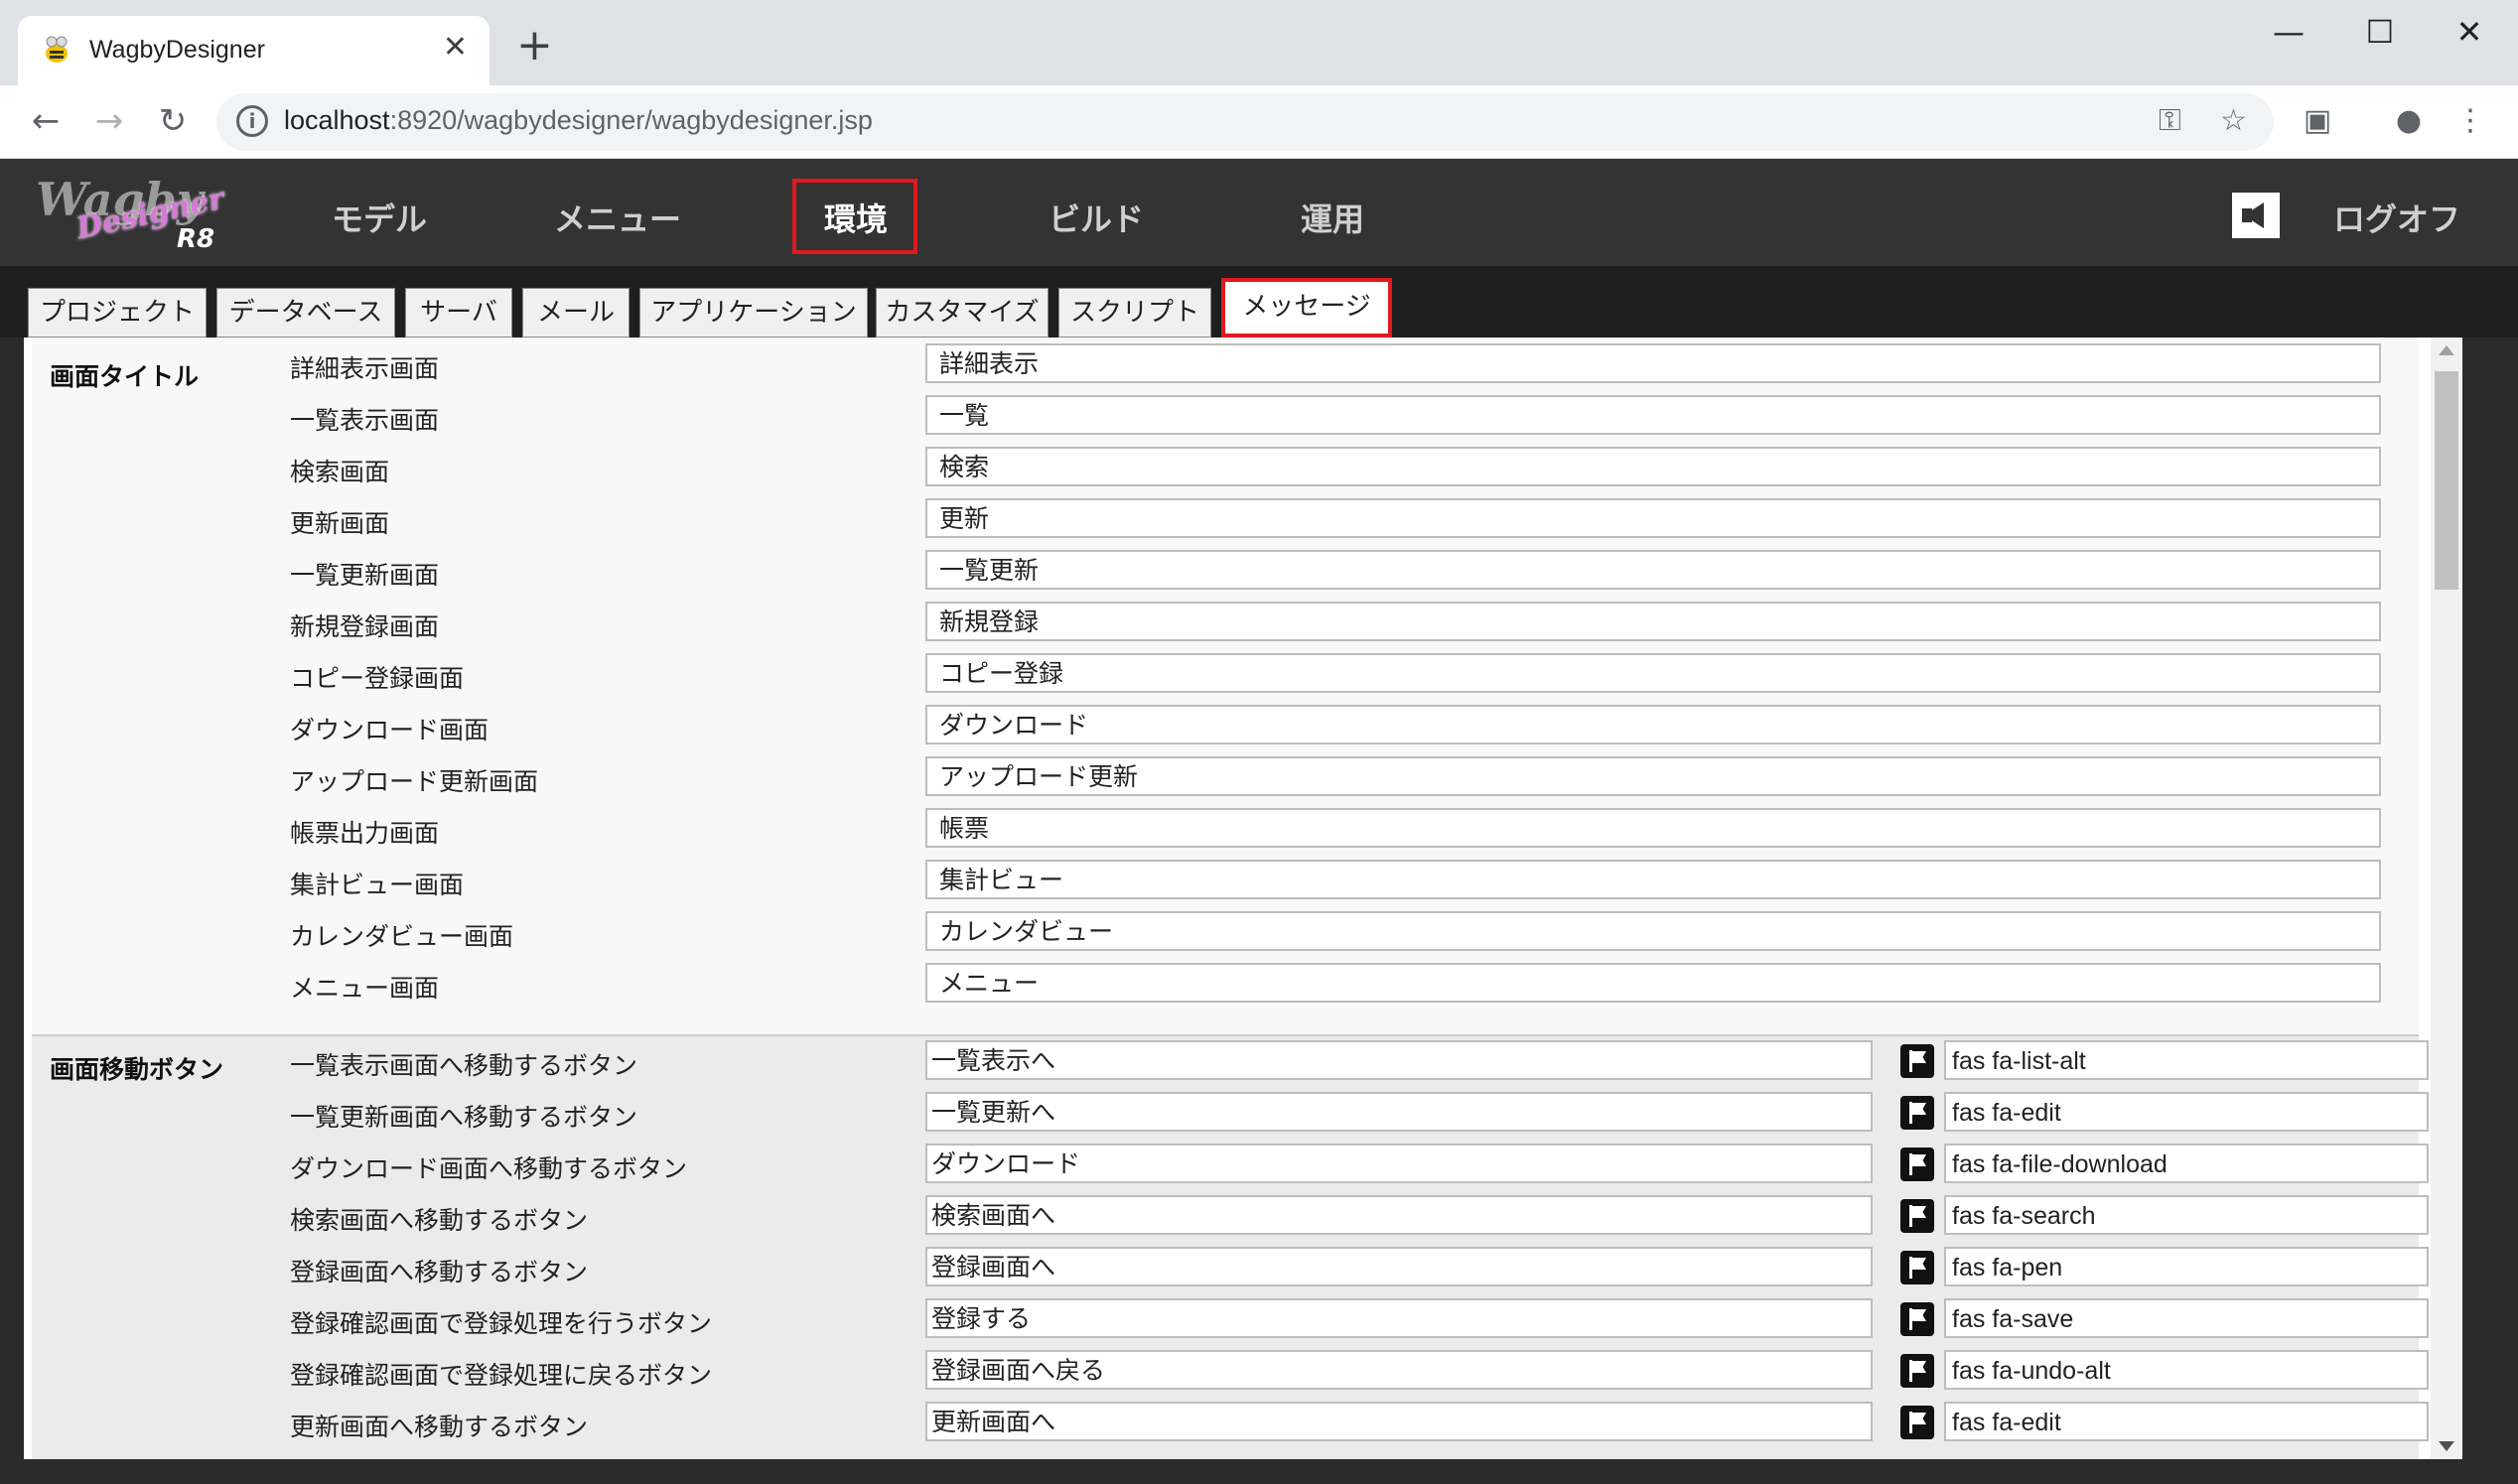 This screenshot has width=2518, height=1484. I want to click on list-item: 更新画面 更新, so click(1225, 520).